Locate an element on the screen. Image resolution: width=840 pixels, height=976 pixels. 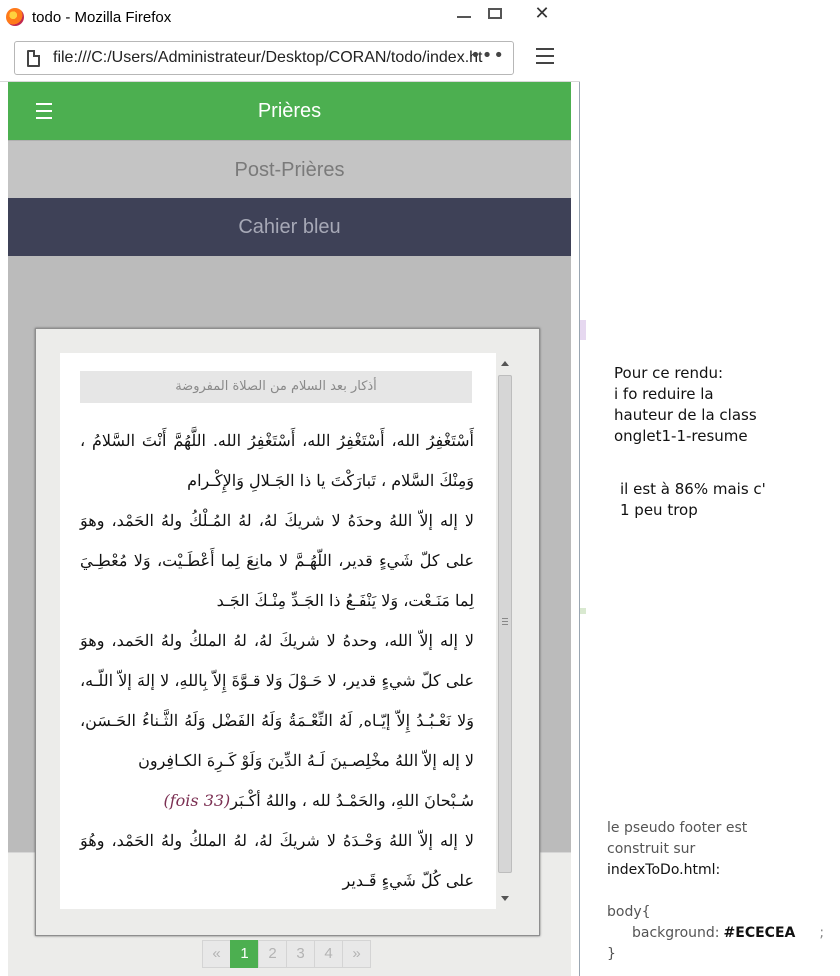
firefox-logo-icon is located at coordinates (15, 17).